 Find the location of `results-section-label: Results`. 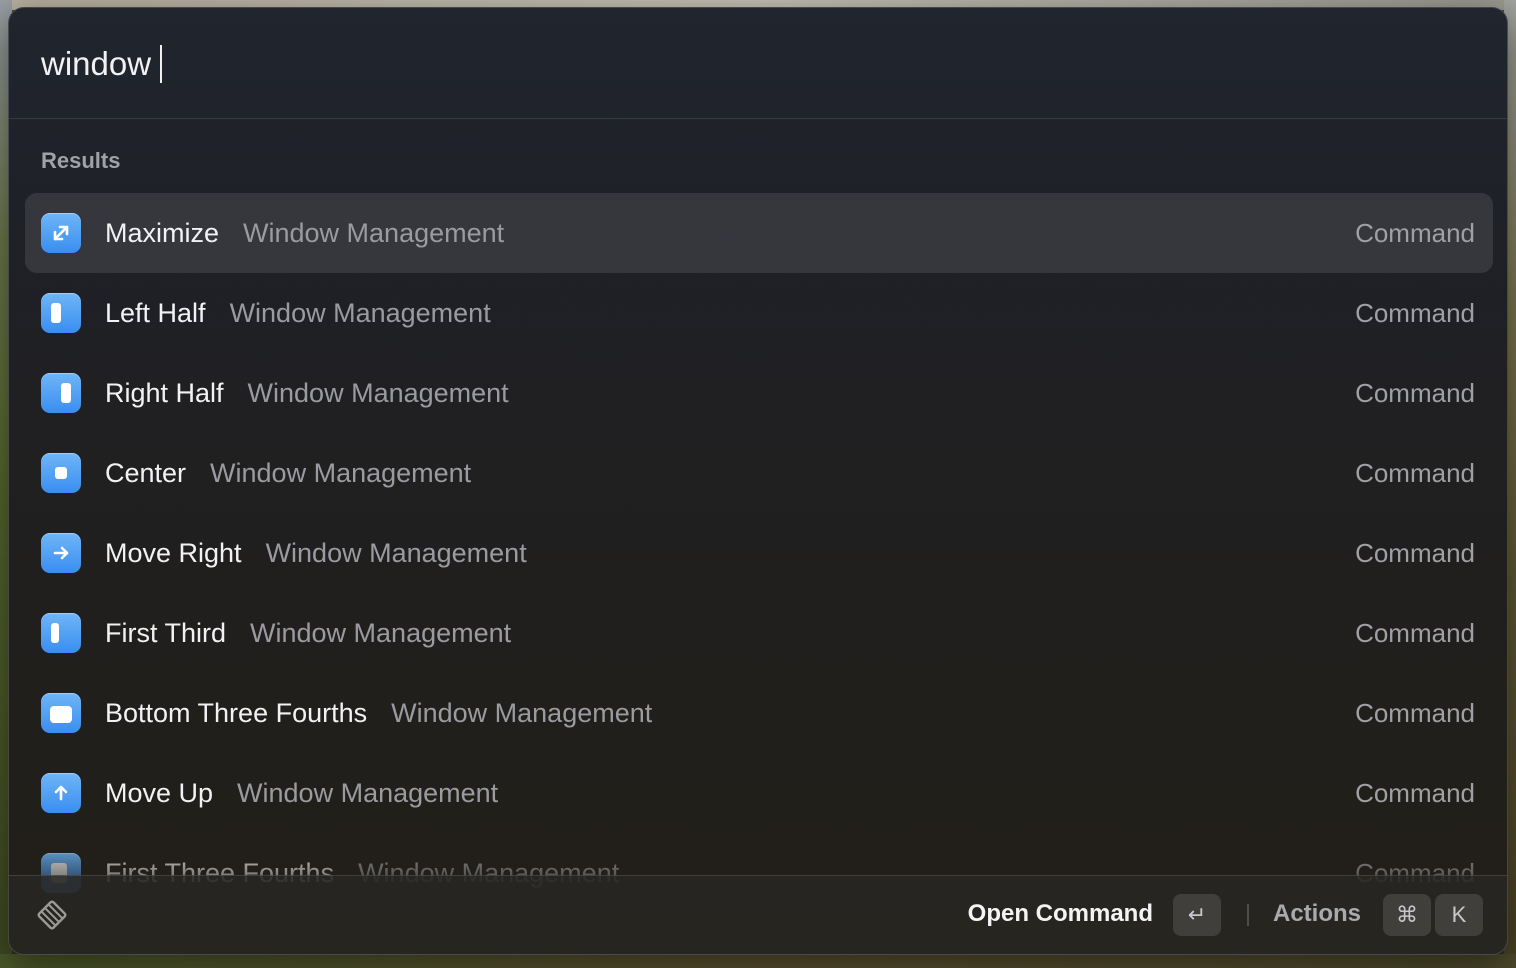

results-section-label: Results is located at coordinates (81, 160).